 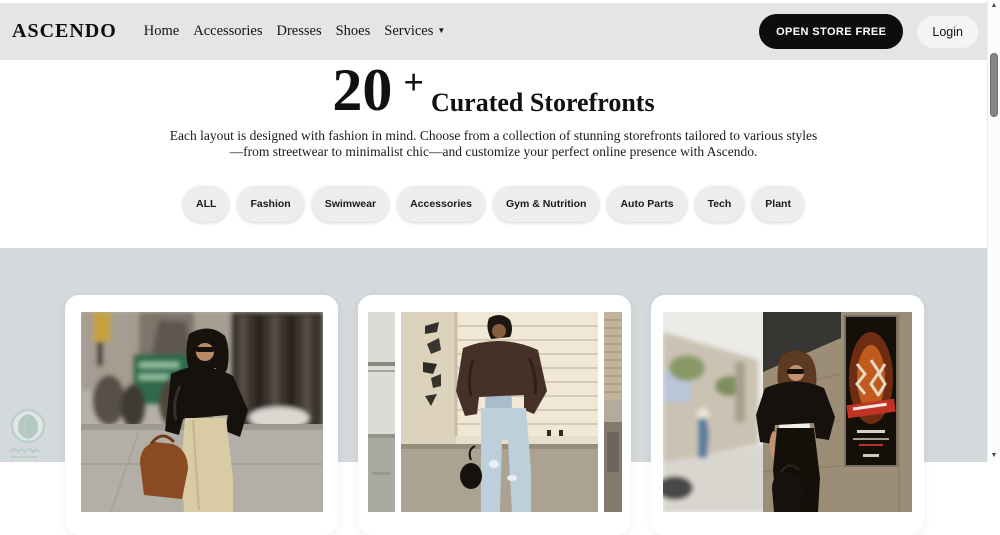 I want to click on scrollbar-down-arrow-icon: ▼, so click(x=994, y=455).